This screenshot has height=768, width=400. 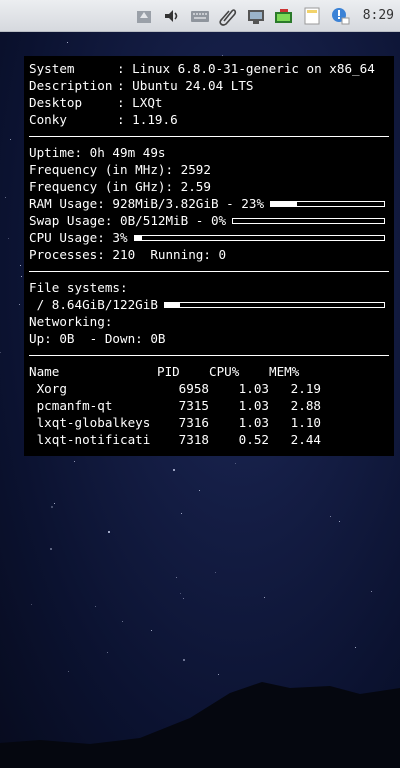 I want to click on ram-row: RAM Usage: 928MiB/3.82GiB - 23%, so click(x=209, y=203).